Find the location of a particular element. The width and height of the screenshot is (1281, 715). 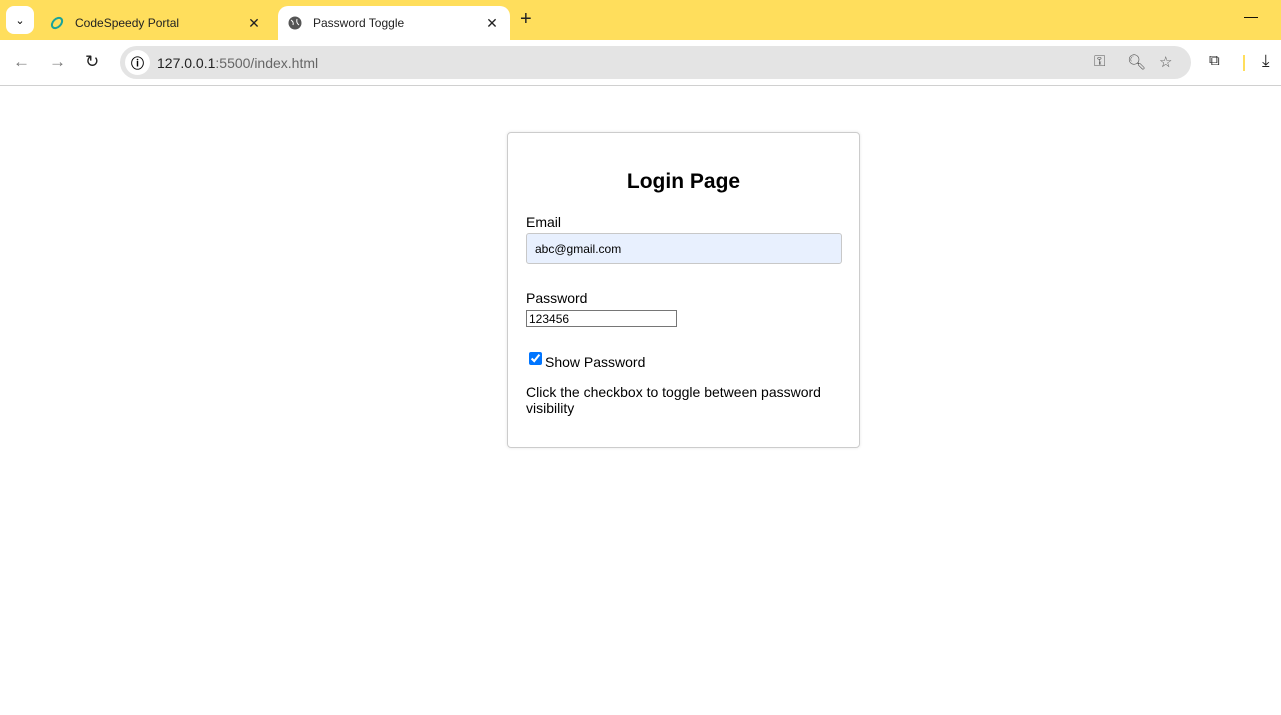

zoom-icon: 🔍︎ is located at coordinates (1136, 62).